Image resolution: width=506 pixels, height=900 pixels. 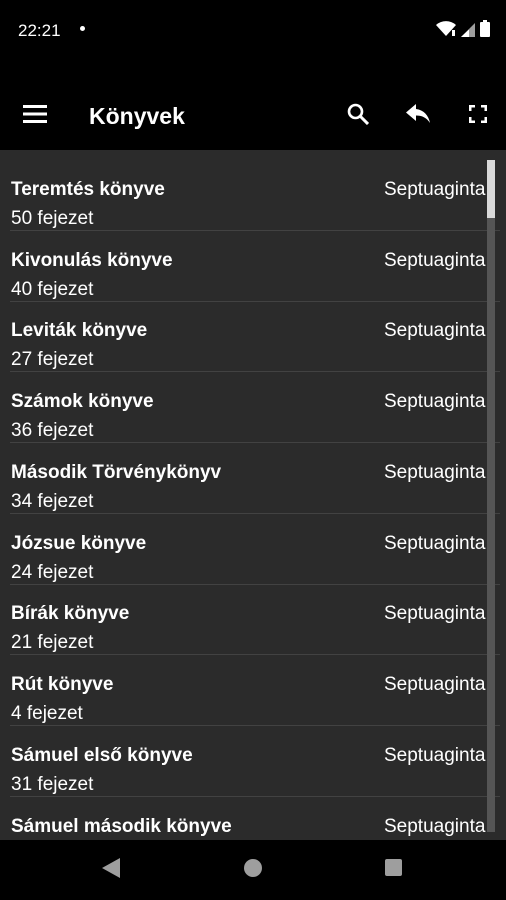 What do you see at coordinates (79, 543) in the screenshot?
I see `book-name: Józsue könyve` at bounding box center [79, 543].